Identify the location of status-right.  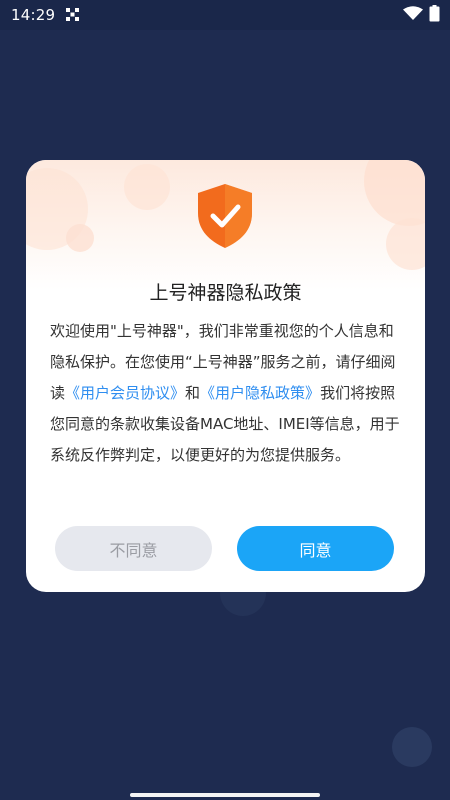
(421, 15).